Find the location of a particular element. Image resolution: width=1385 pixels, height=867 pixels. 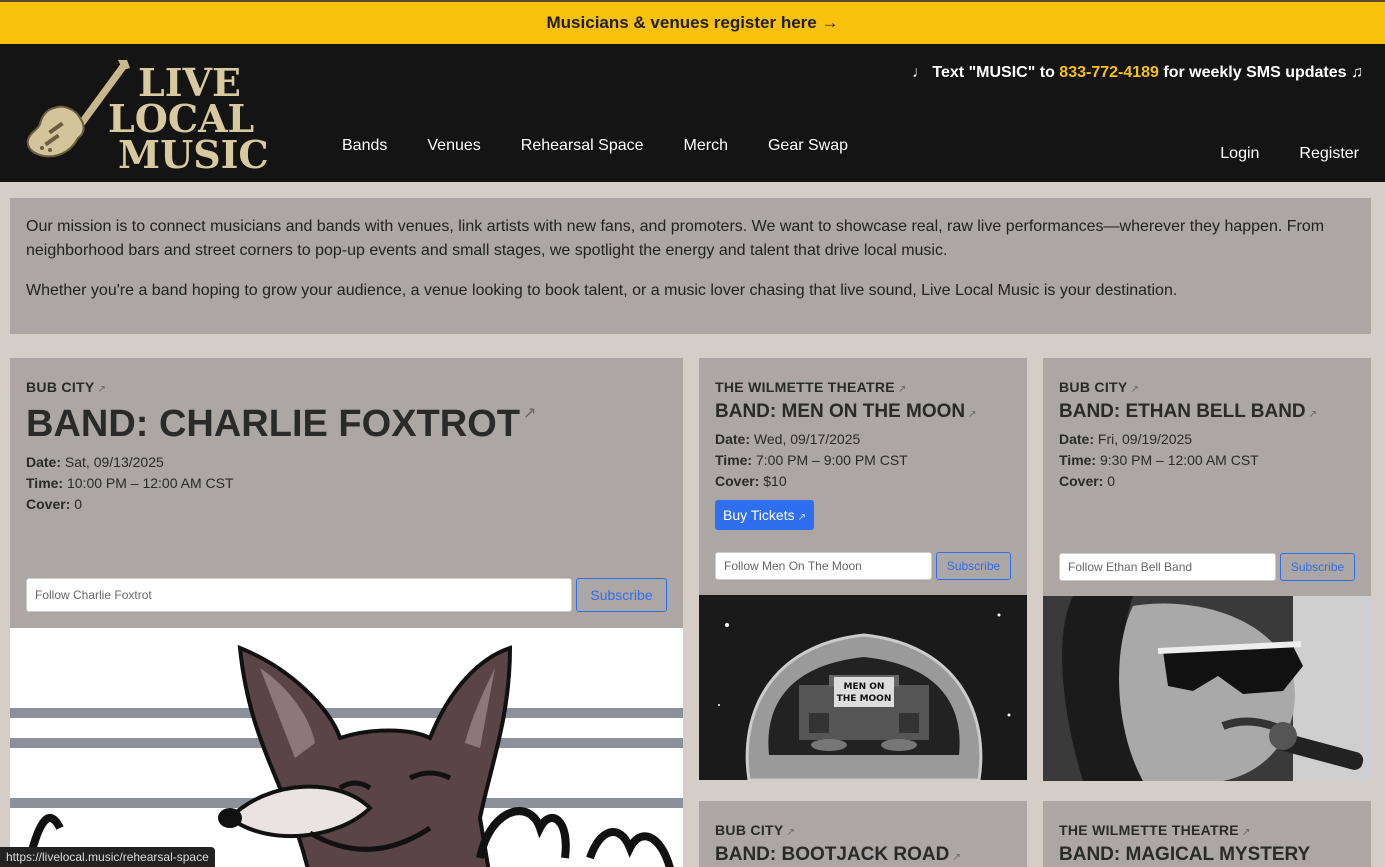

event-card-bootjack-road: BUB CITY ↗ BAND: BOOTJACK ROAD ↗ is located at coordinates (863, 834).